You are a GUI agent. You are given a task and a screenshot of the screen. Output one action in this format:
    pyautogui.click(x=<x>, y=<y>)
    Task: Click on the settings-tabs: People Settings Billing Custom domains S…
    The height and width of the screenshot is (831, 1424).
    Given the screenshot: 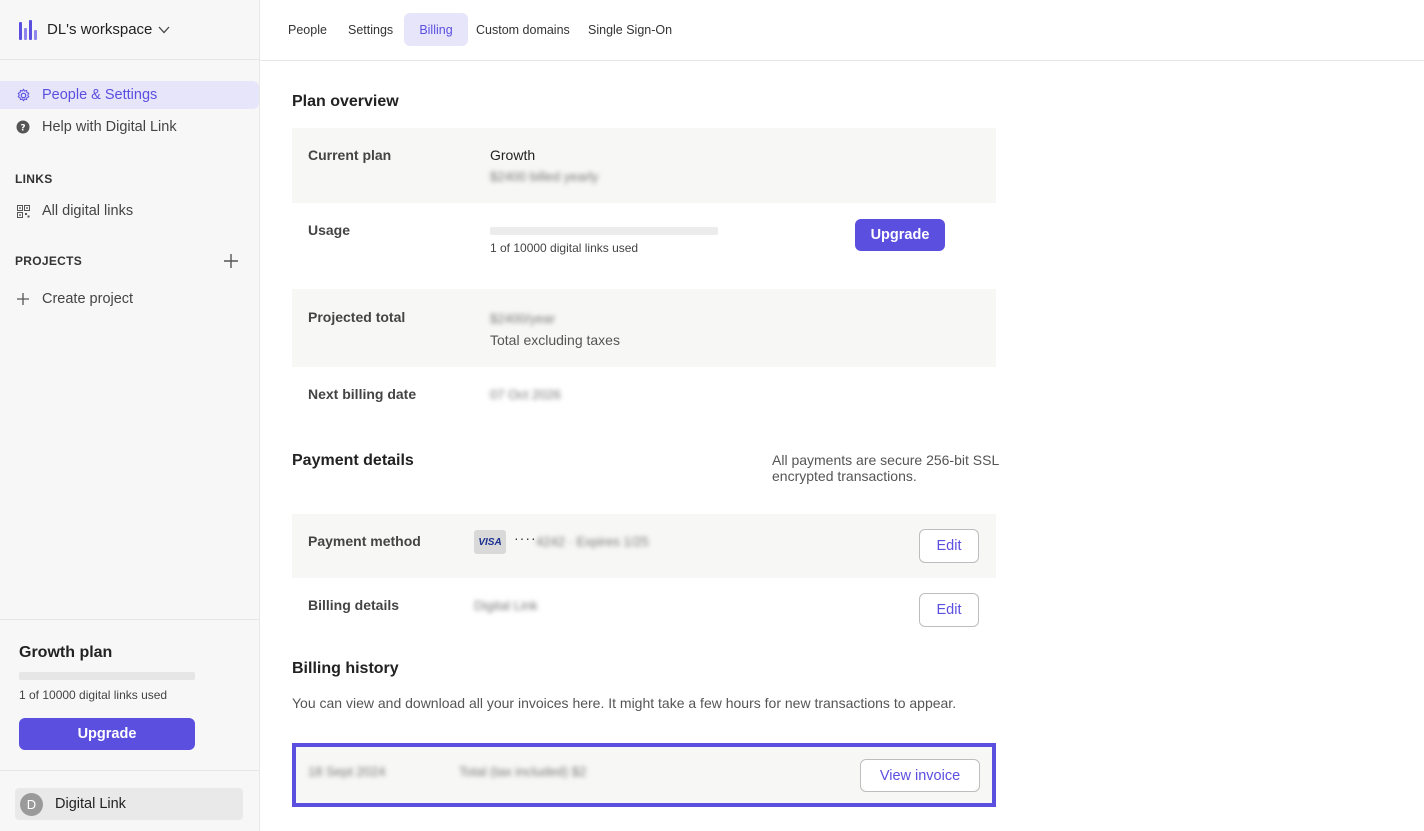 What is the action you would take?
    pyautogui.click(x=842, y=30)
    